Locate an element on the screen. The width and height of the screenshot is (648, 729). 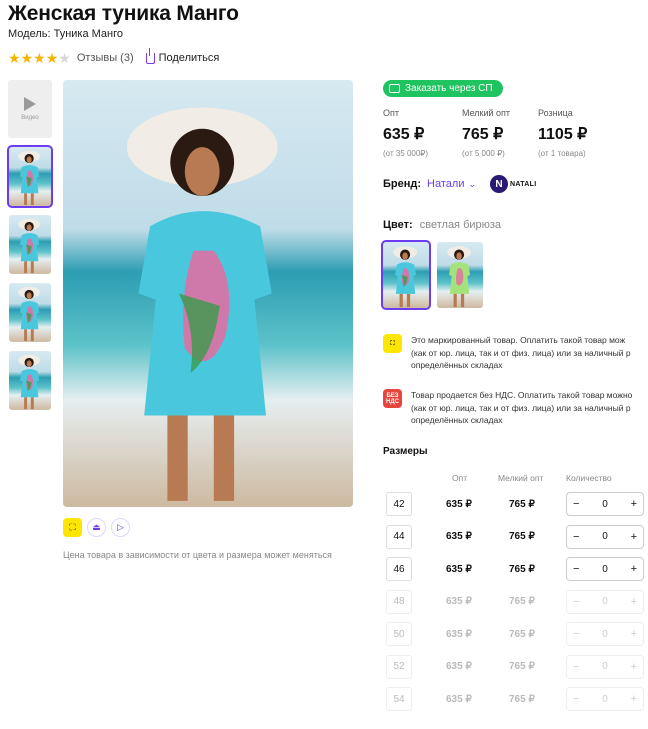
size-value: 46 is located at coordinates (399, 569).